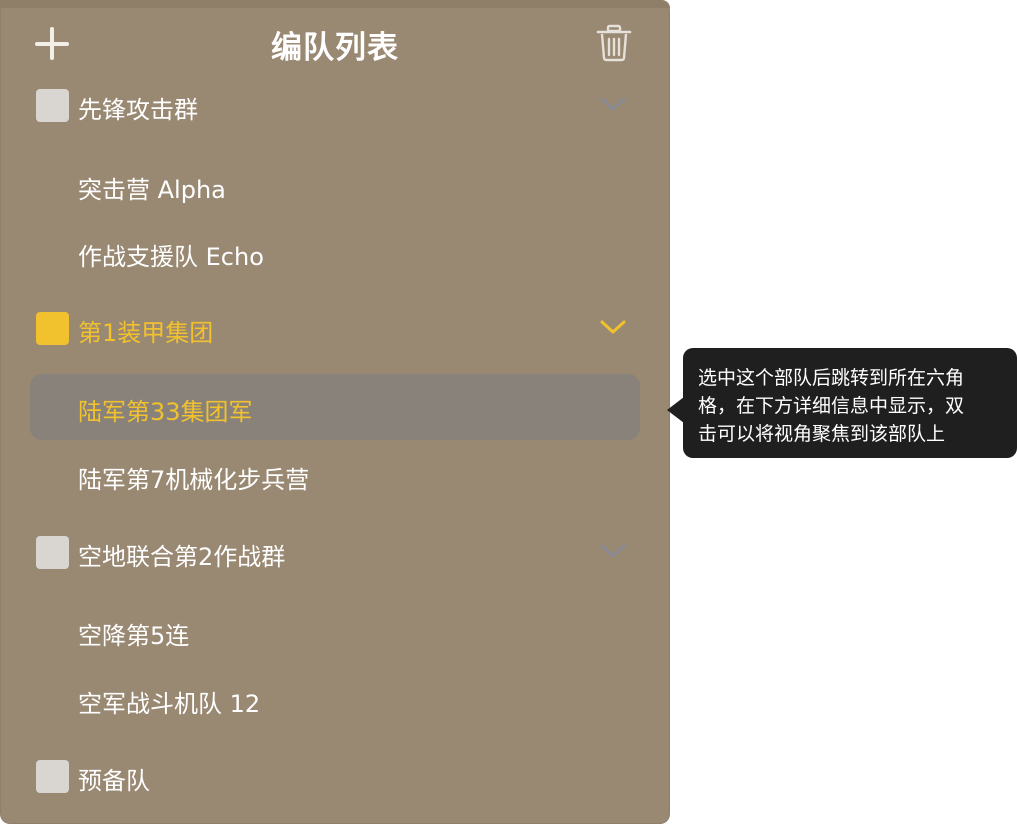  Describe the element at coordinates (831, 378) in the screenshot. I see `tooltip-line: 选中这个部队后跳转到所在六角` at that location.